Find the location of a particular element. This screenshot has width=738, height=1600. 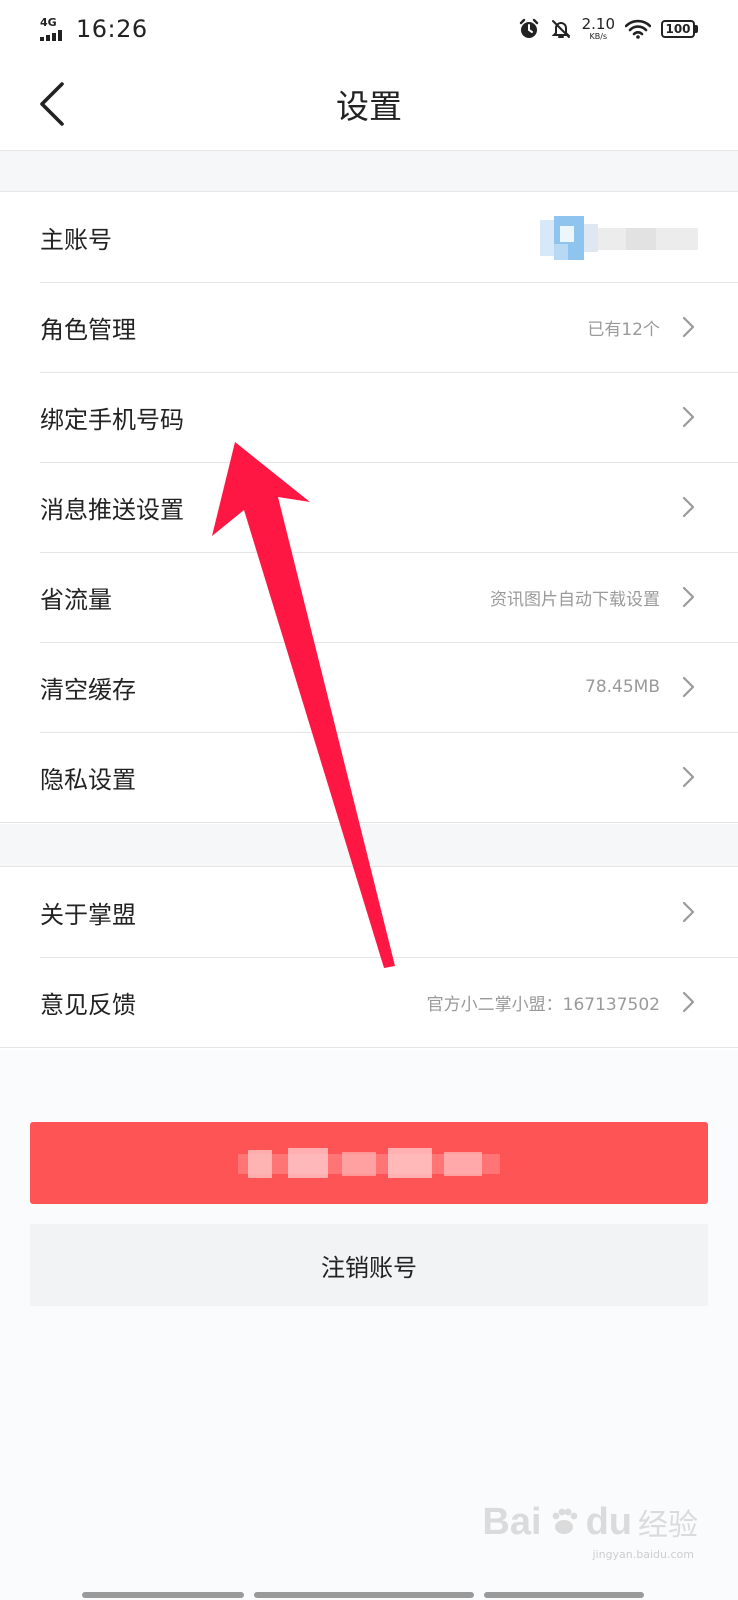

settings-row-about: 关于掌盟 is located at coordinates (369, 912).